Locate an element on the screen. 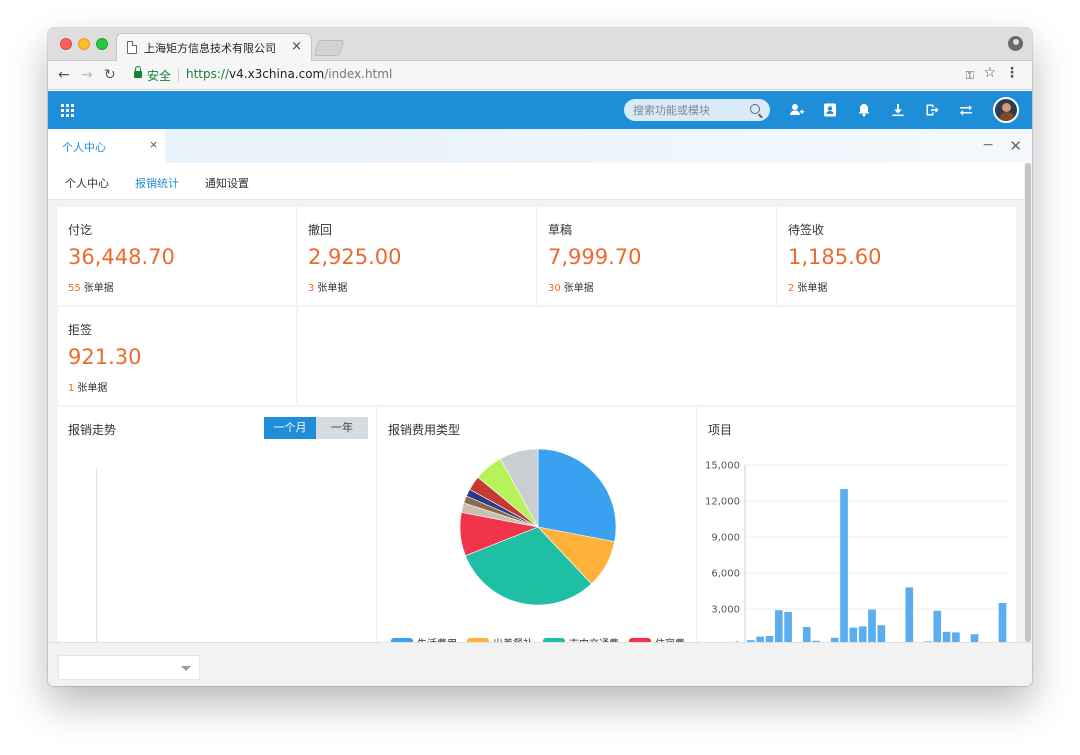 This screenshot has width=1080, height=755. stat-count: 2 张单据 is located at coordinates (807, 286).